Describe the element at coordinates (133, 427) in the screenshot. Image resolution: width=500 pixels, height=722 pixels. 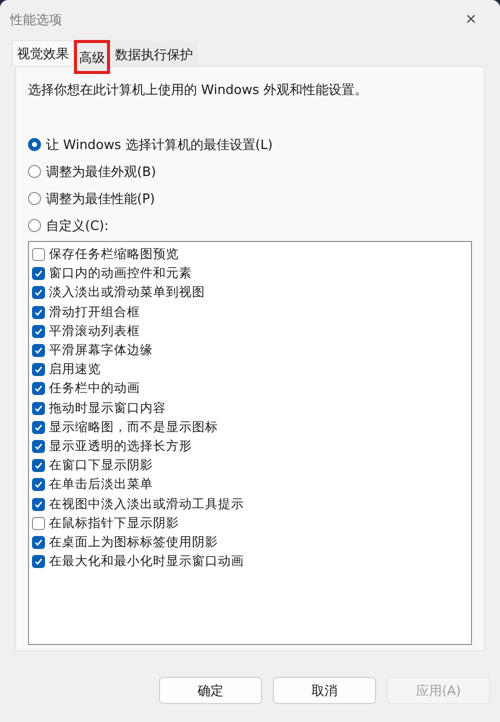
I see `checkbox-label: 显示缩略图，而不是显示图标` at that location.